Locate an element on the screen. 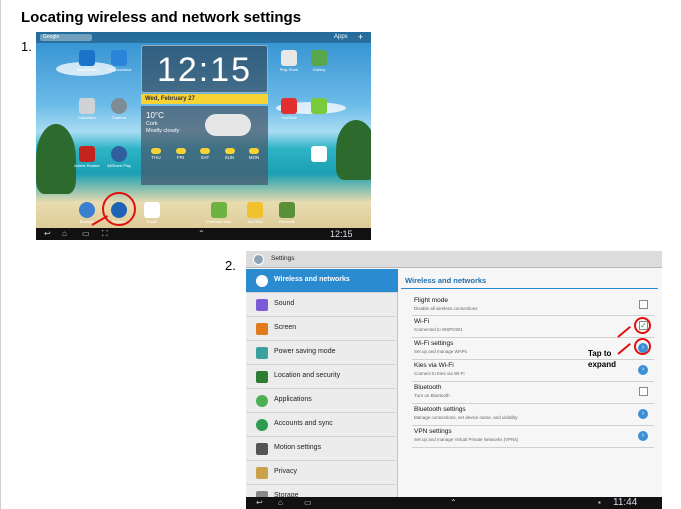 The height and width of the screenshot is (509, 681). app-calculator: Calculator is located at coordinates (87, 109).